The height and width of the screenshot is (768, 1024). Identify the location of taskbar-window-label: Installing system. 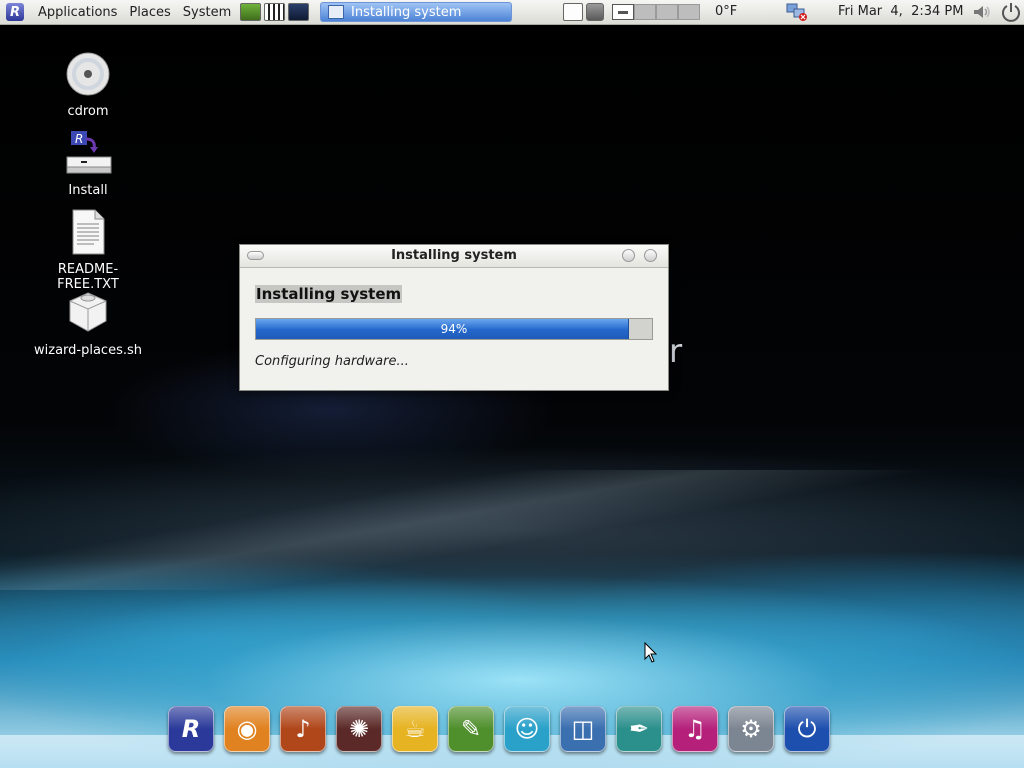
(406, 12).